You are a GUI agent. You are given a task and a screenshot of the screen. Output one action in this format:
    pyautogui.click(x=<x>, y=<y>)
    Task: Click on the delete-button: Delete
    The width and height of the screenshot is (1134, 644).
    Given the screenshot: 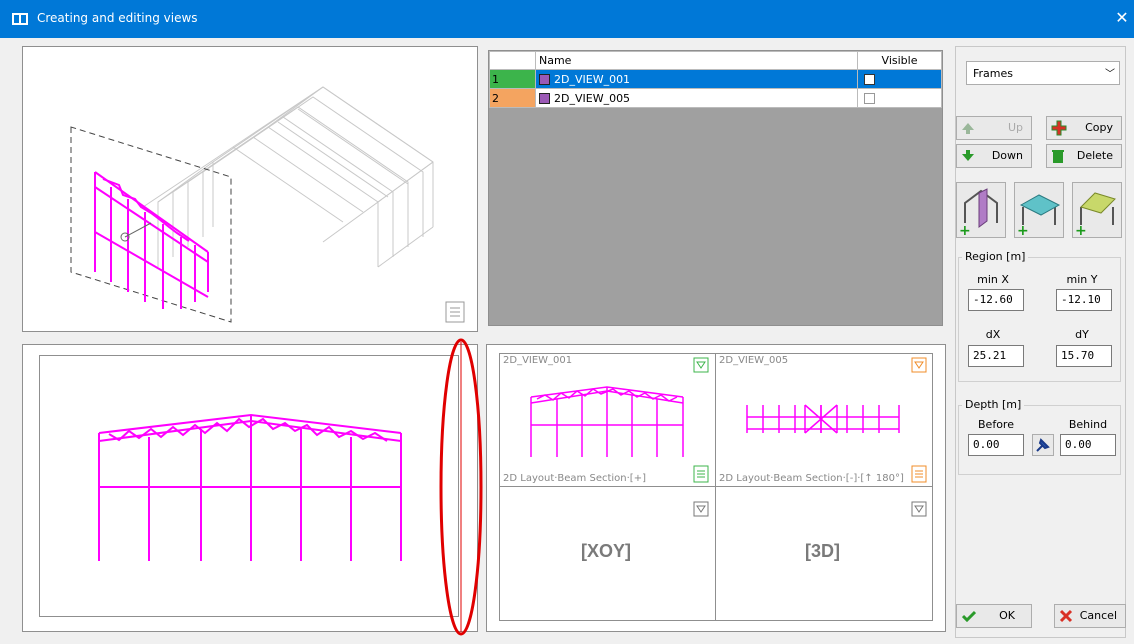 What is the action you would take?
    pyautogui.click(x=1084, y=156)
    